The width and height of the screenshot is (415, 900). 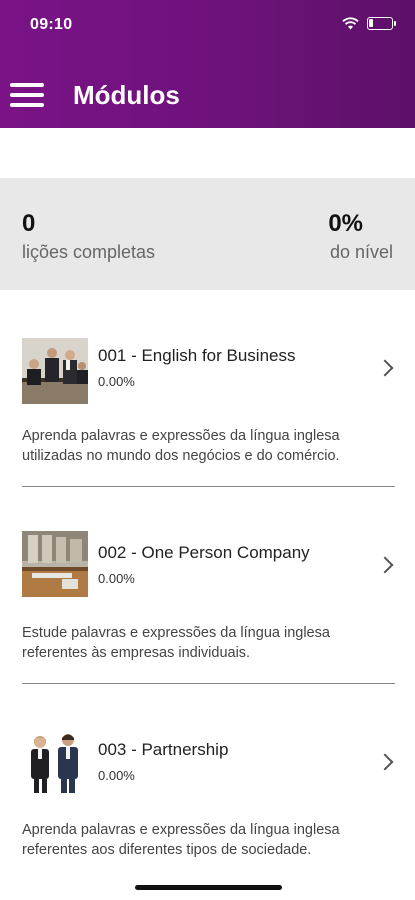 What do you see at coordinates (381, 23) in the screenshot?
I see `battery-icon` at bounding box center [381, 23].